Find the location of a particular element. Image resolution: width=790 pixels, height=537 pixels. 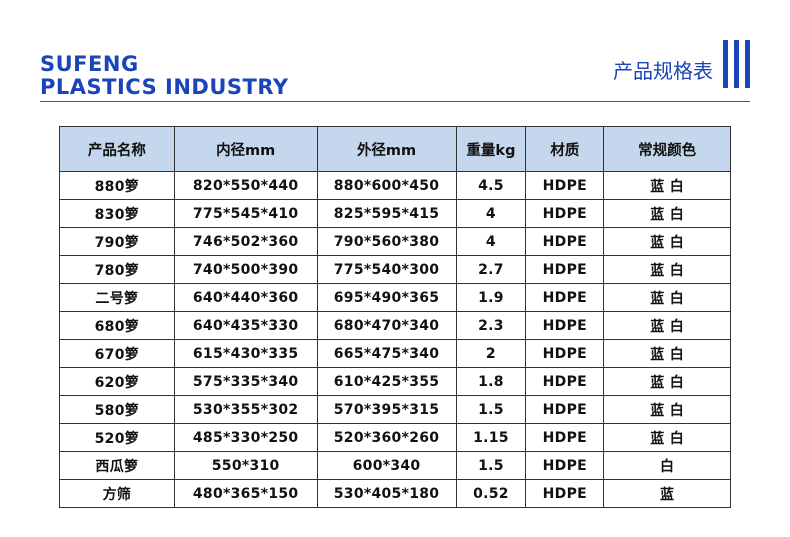

product-name-cell: 二号箩 is located at coordinates (117, 297).